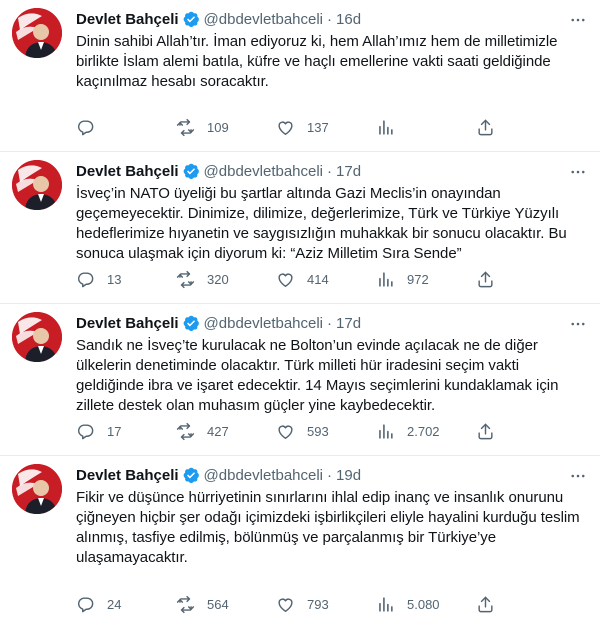 The height and width of the screenshot is (628, 600). I want to click on views-button, so click(426, 127).